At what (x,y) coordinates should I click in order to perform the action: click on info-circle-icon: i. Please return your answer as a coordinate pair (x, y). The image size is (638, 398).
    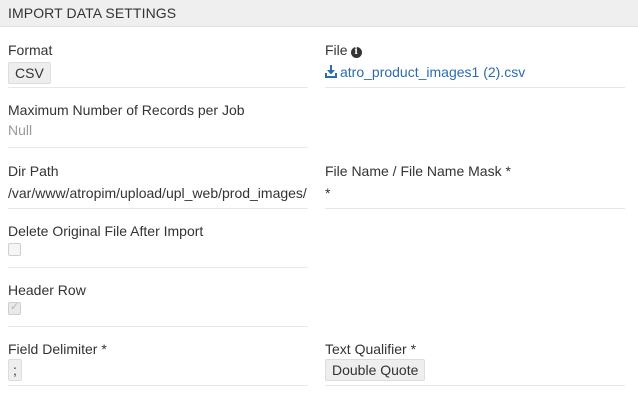
    Looking at the image, I should click on (356, 52).